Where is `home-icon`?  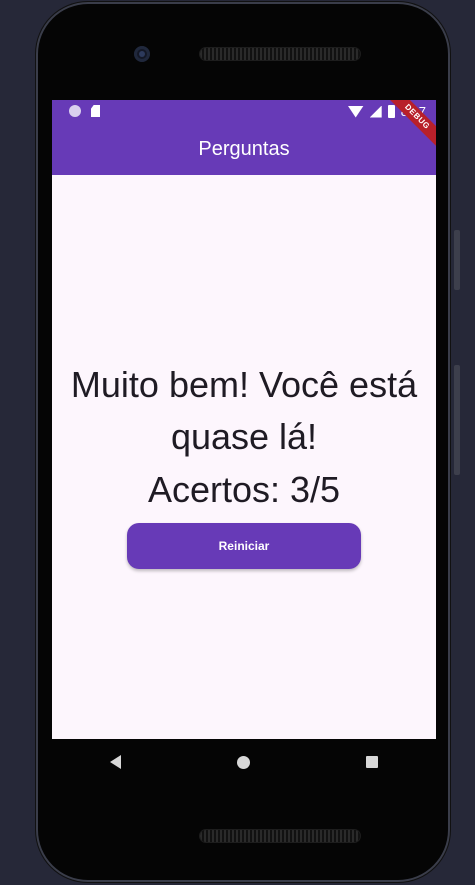 home-icon is located at coordinates (243, 762).